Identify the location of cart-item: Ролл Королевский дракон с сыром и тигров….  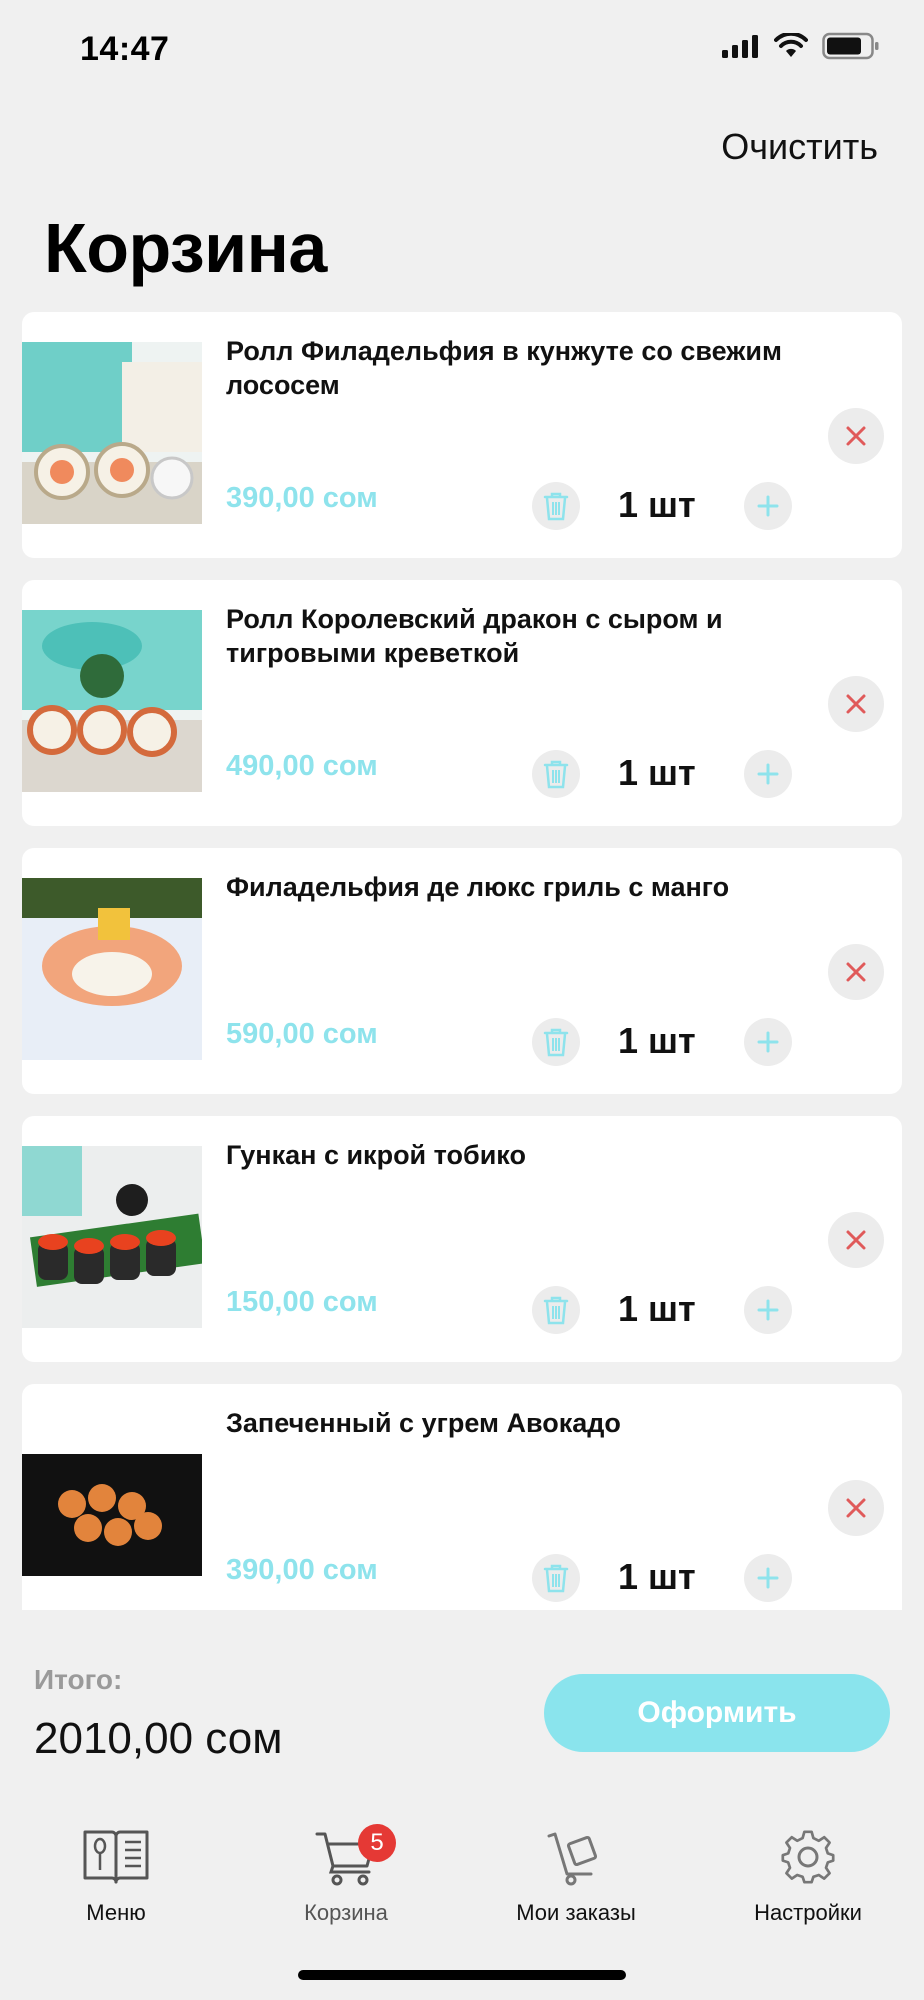
(462, 703).